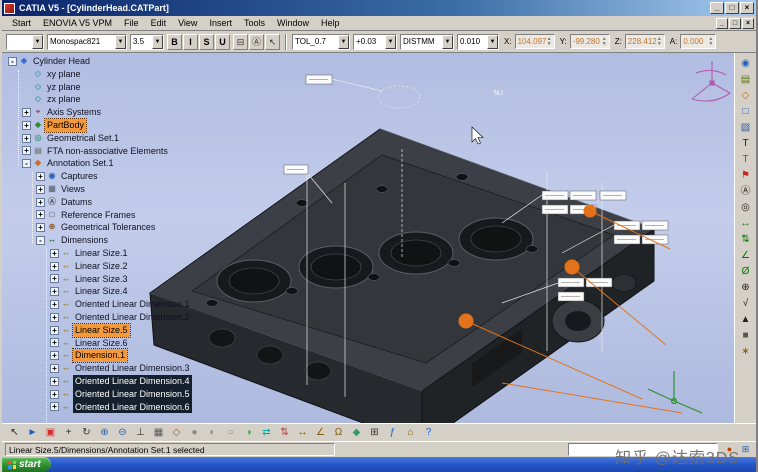 The height and width of the screenshot is (472, 758). I want to click on help-icon: ?, so click(428, 432).